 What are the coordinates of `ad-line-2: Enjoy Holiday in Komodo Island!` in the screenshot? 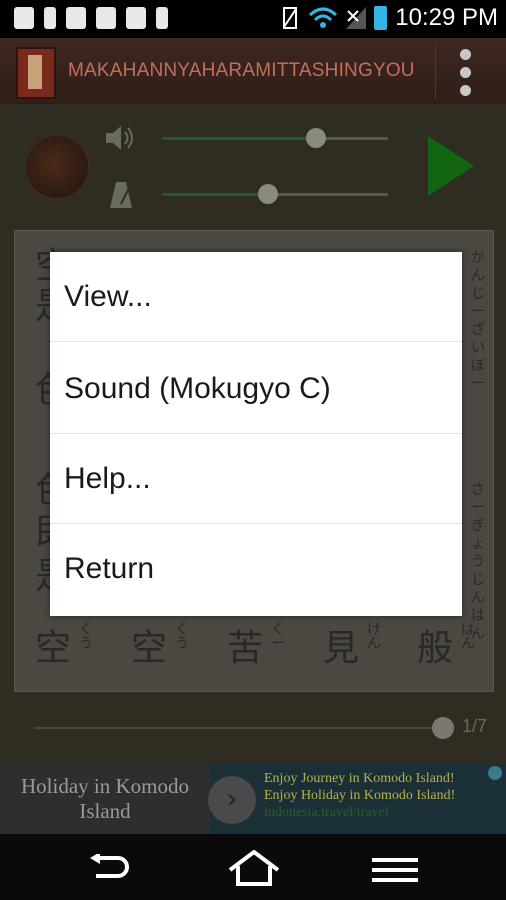 It's located at (360, 795).